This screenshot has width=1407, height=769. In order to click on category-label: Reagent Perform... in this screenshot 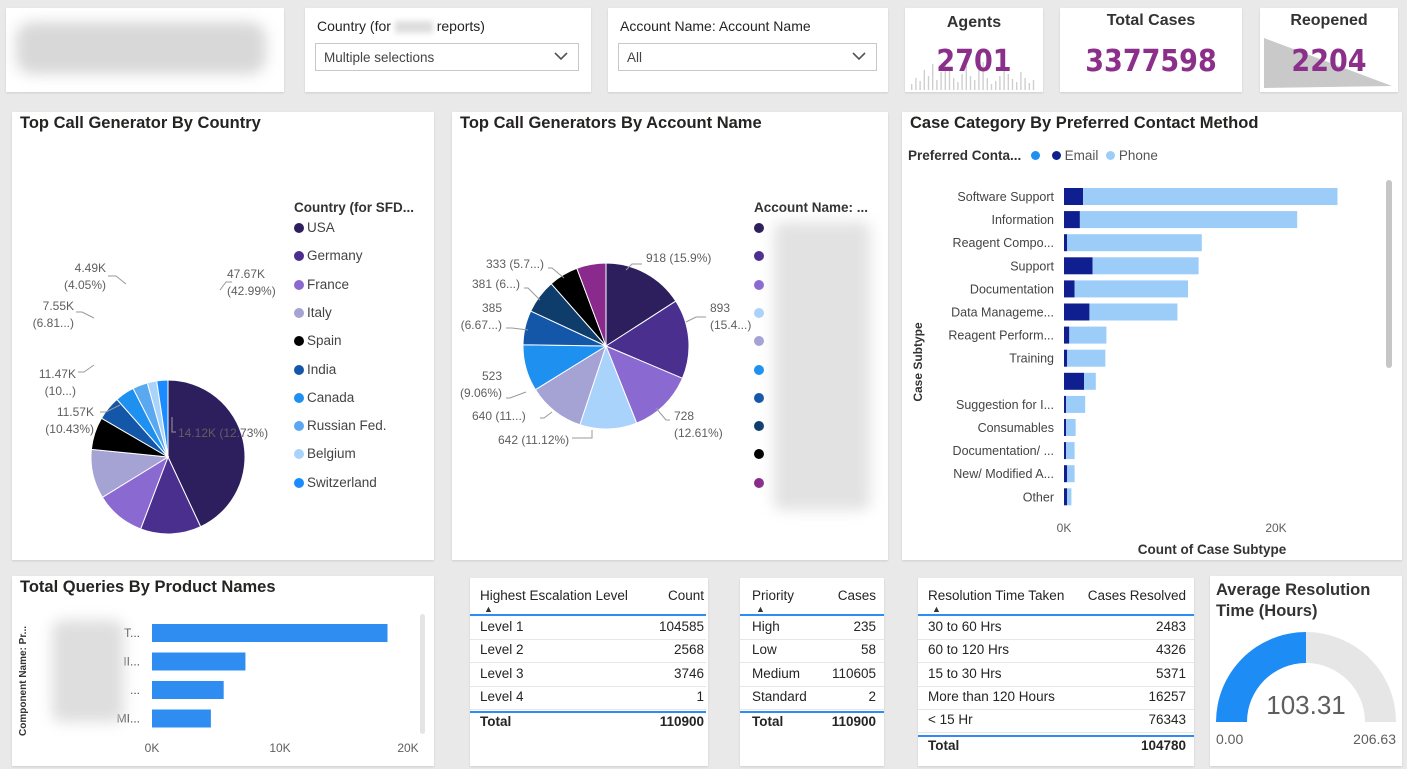, I will do `click(1001, 336)`.